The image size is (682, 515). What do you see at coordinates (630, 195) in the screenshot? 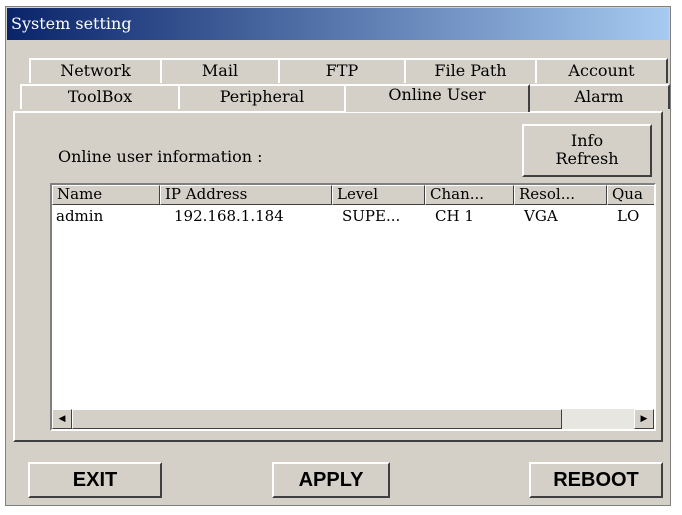
I see `column-header-quality: Qua` at bounding box center [630, 195].